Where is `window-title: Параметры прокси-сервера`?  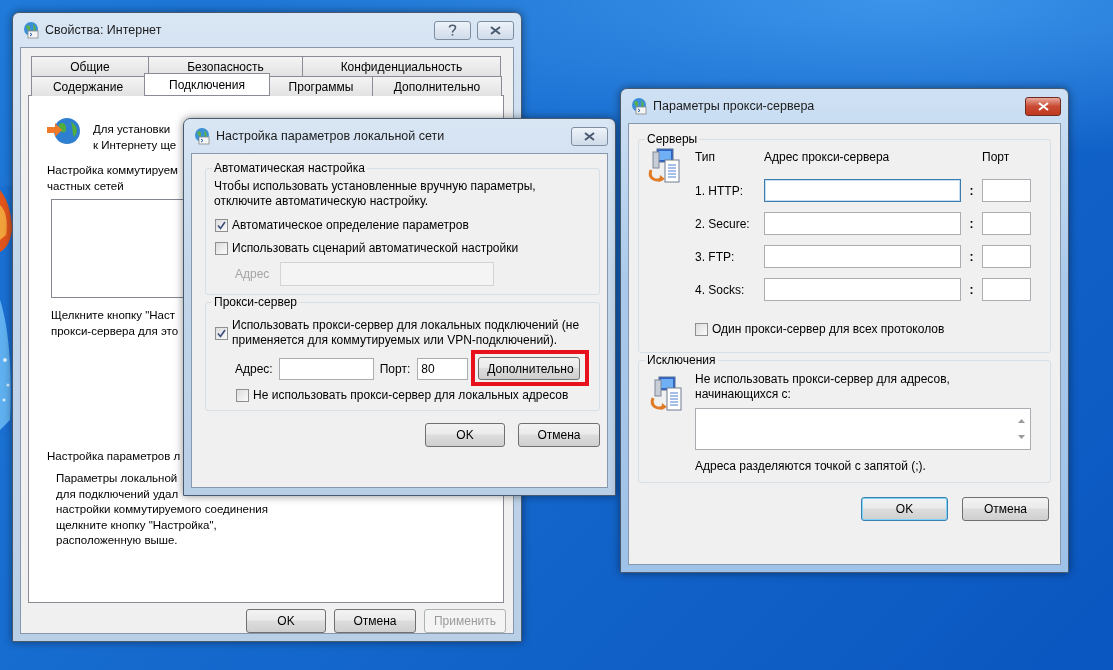
window-title: Параметры прокси-сервера is located at coordinates (734, 106).